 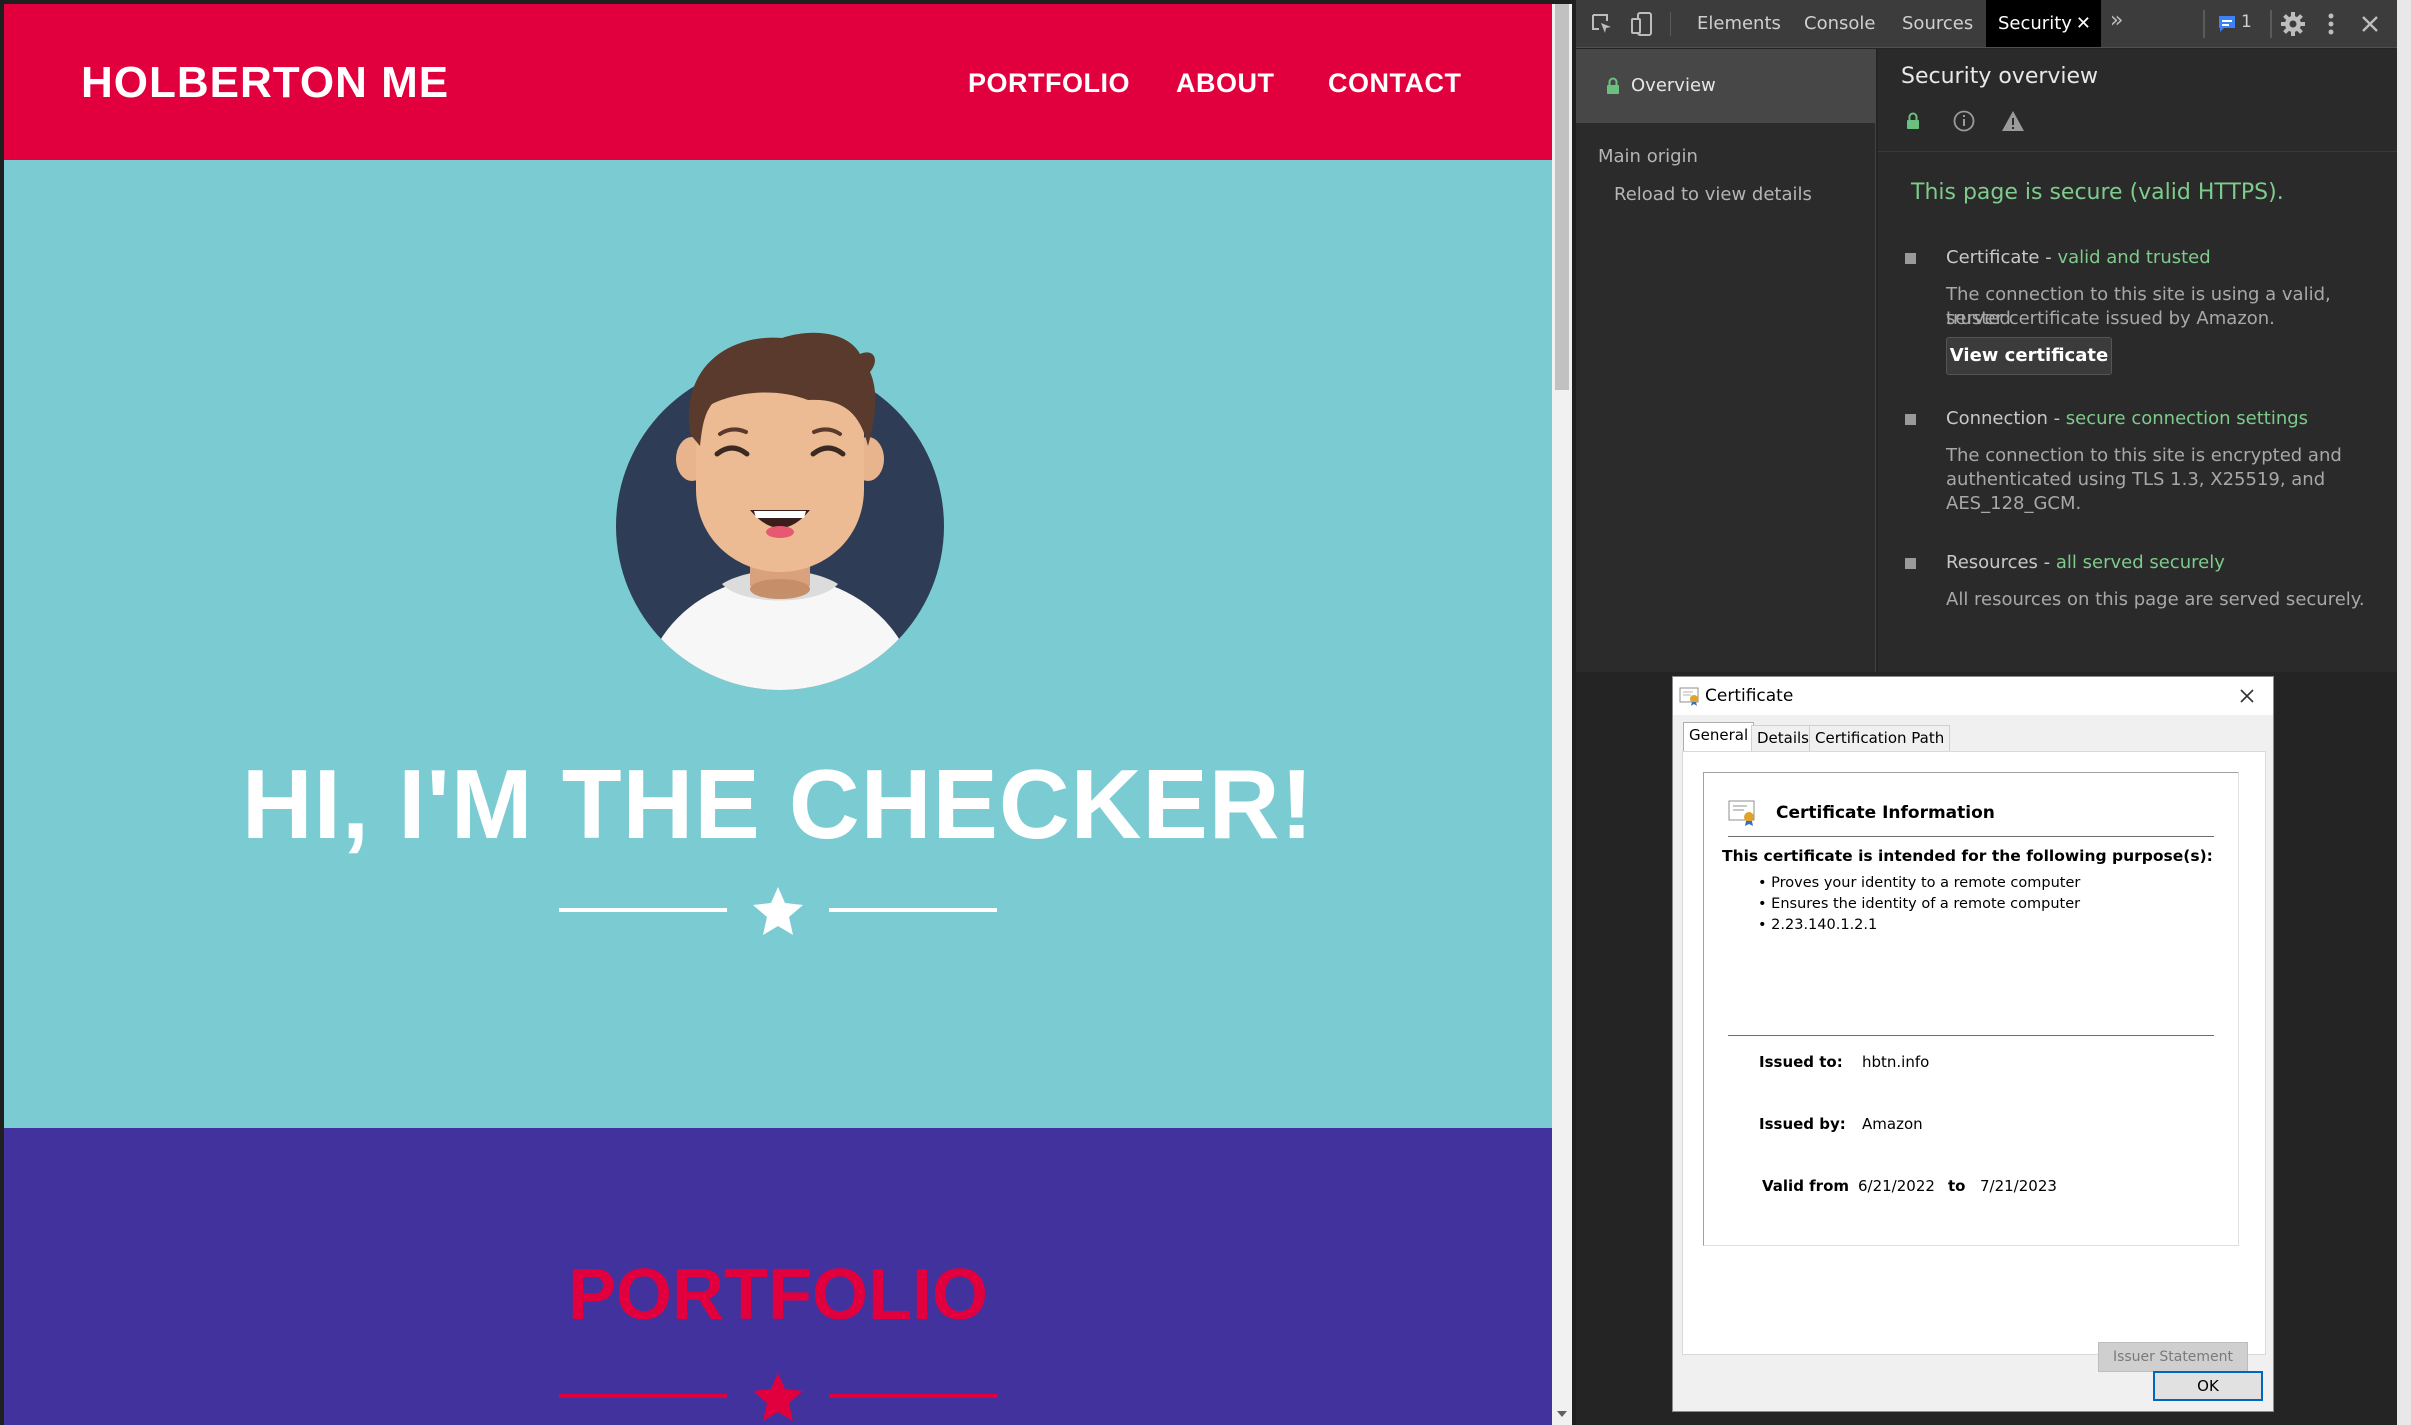 I want to click on sidebar-overview-label: Overview, so click(x=1673, y=85).